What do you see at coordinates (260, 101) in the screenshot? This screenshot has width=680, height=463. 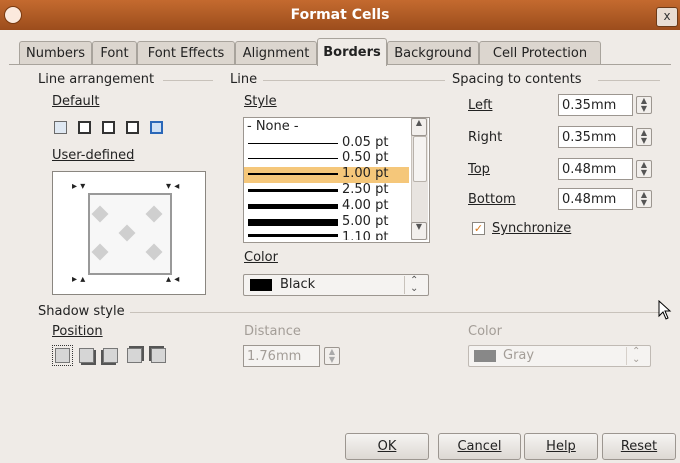 I see `style-label: Style` at bounding box center [260, 101].